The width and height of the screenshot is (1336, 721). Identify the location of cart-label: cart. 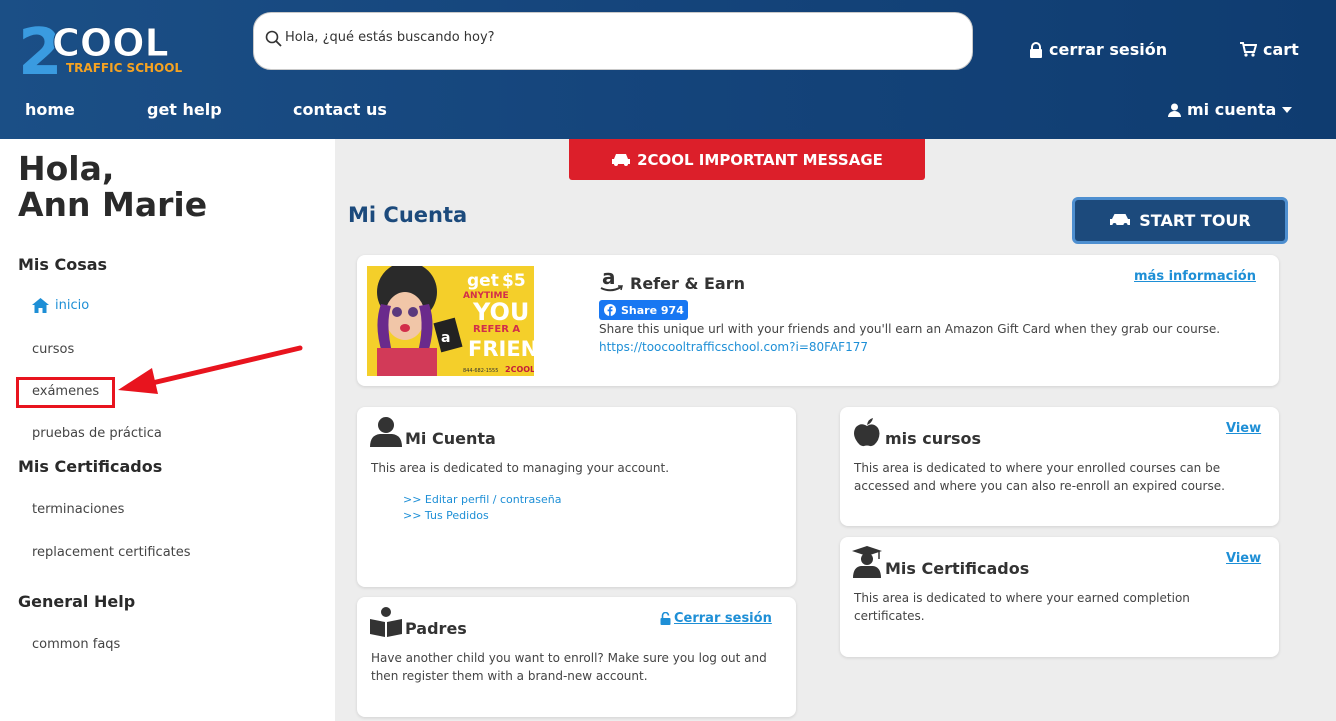
(1281, 49).